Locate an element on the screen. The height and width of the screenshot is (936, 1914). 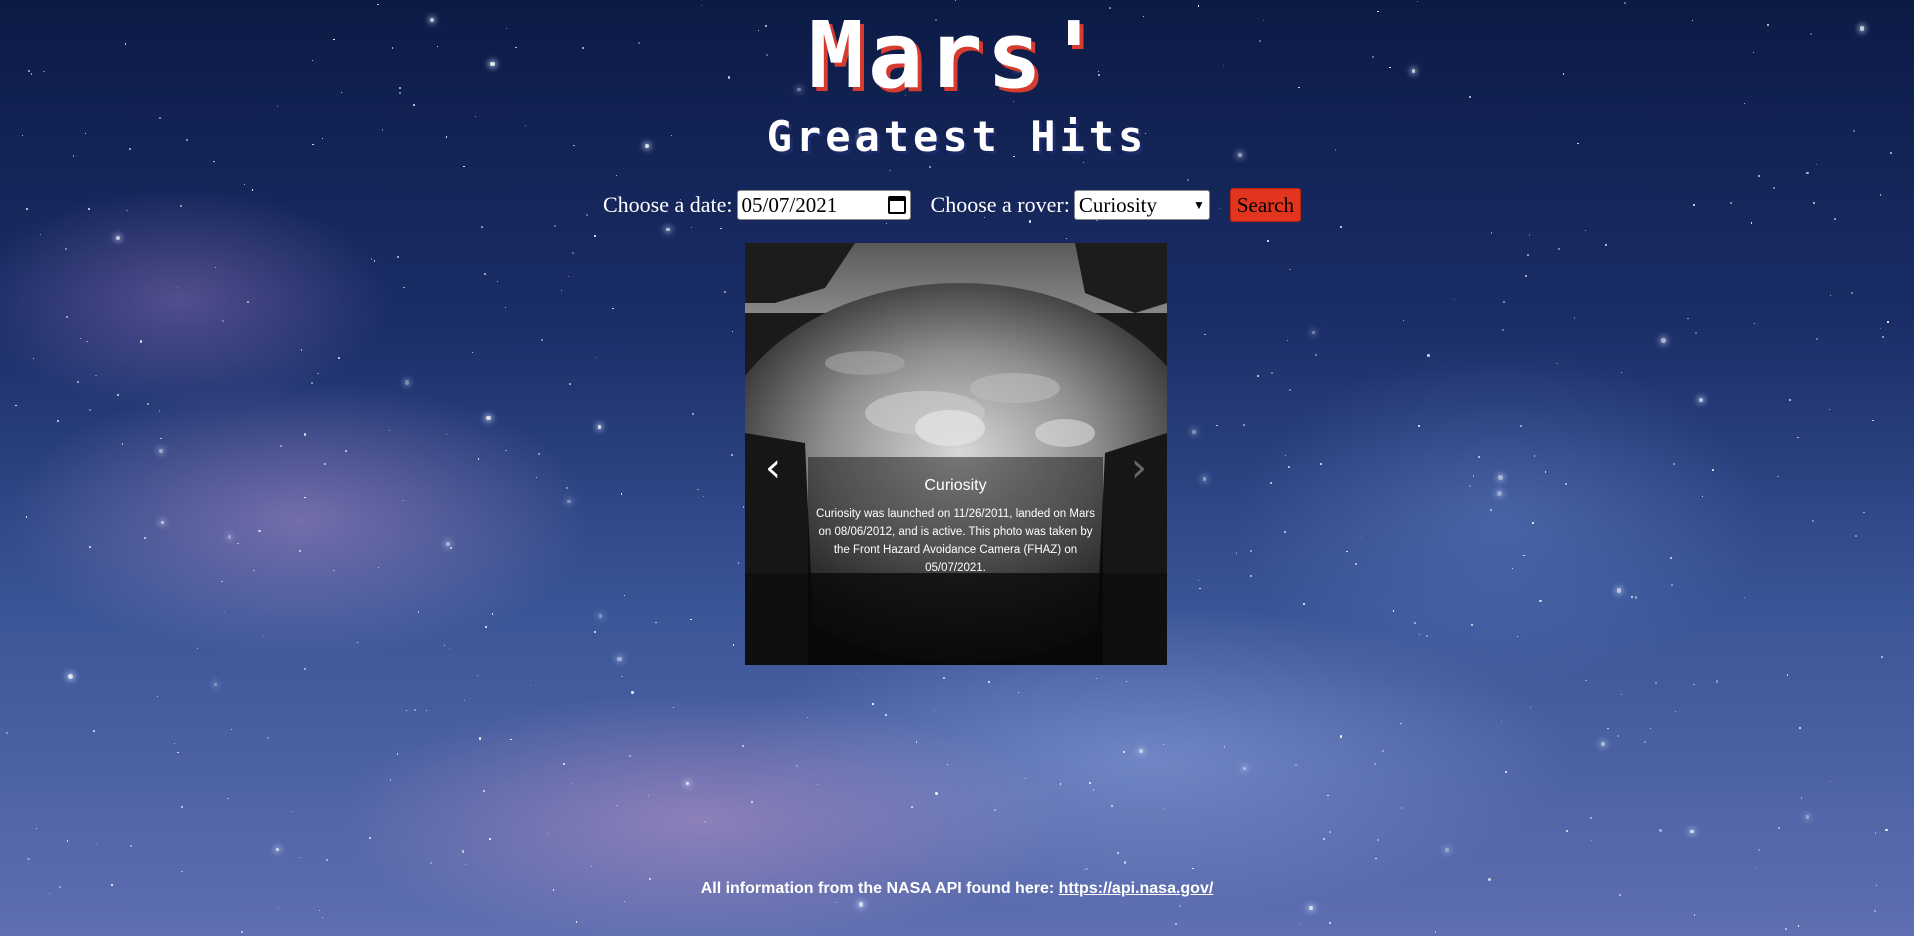
search-button: Search is located at coordinates (1265, 205).